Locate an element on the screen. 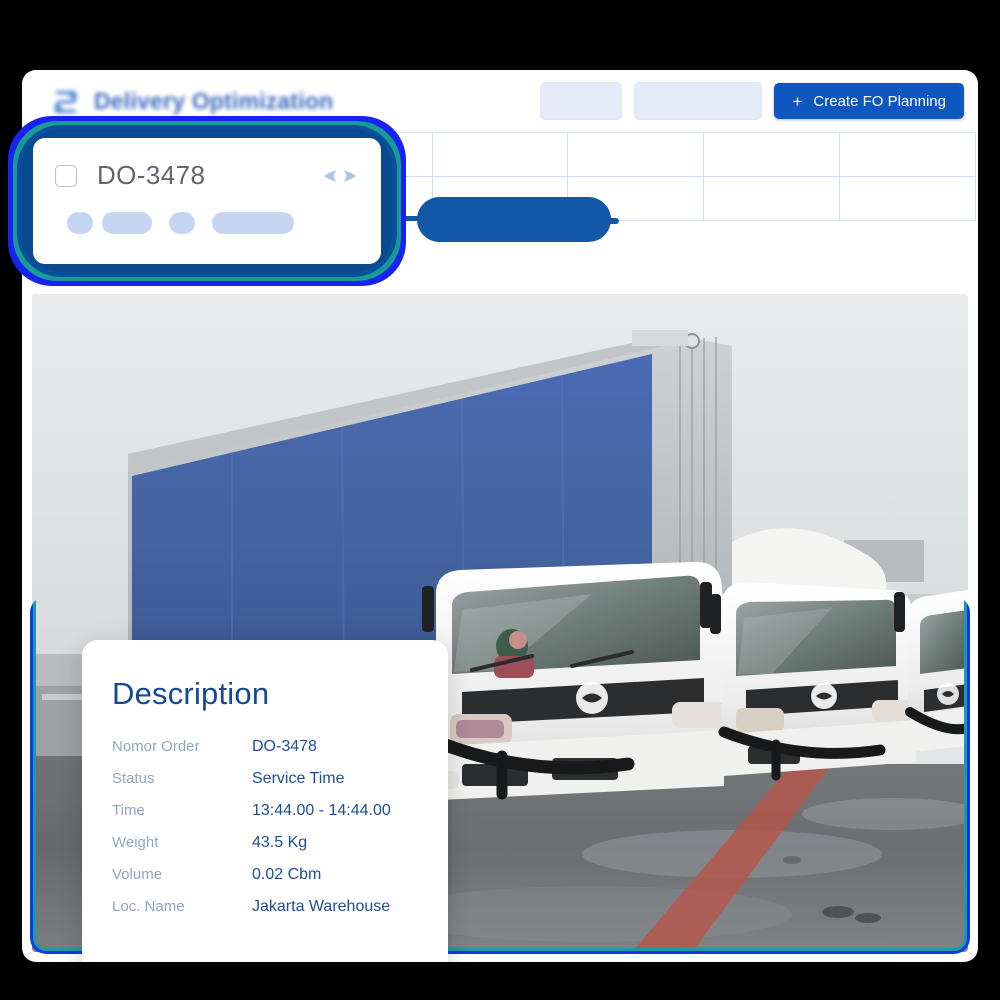  description-label: Time is located at coordinates (128, 810).